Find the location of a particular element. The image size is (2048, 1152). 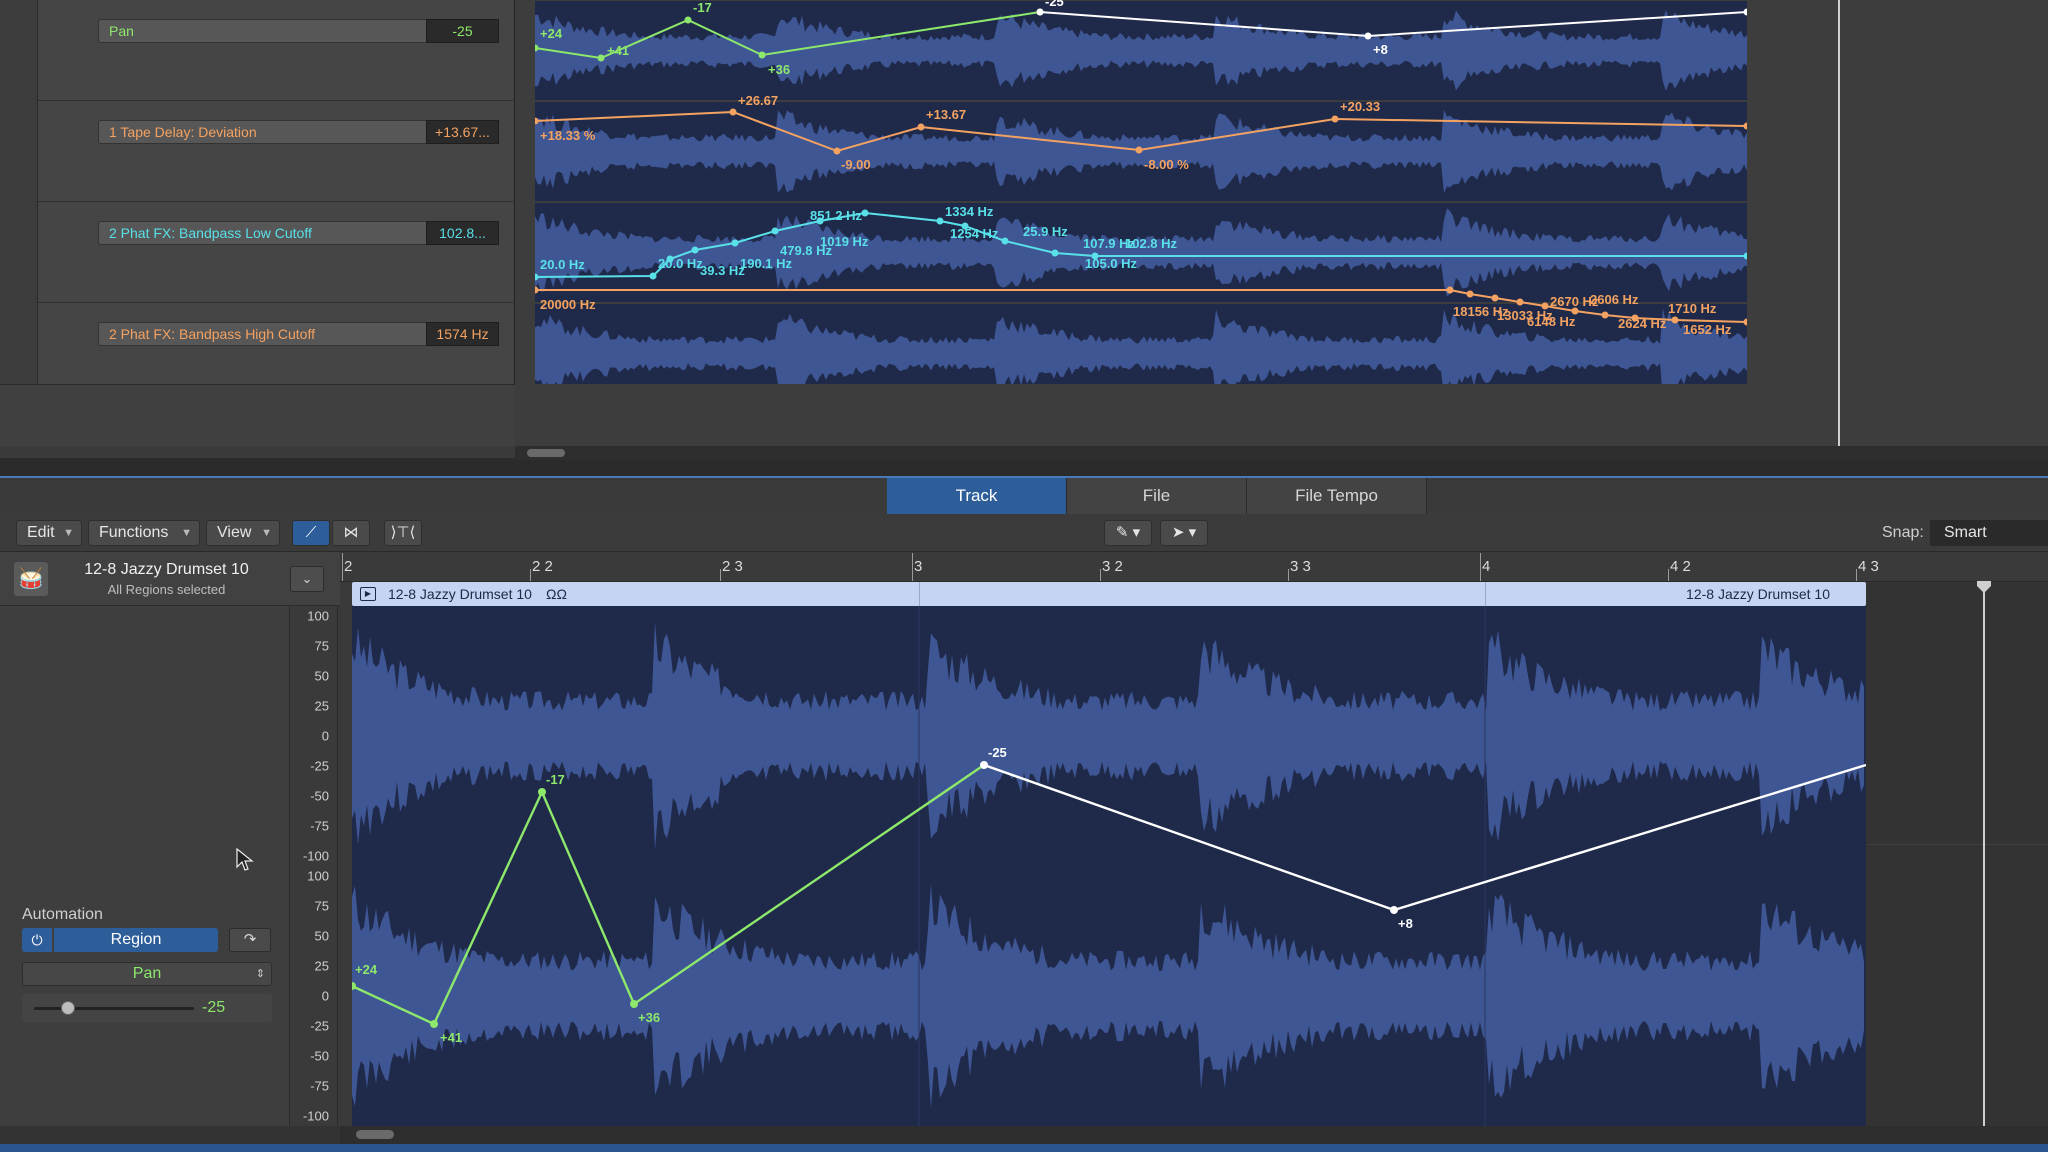

point-label: +13.67 is located at coordinates (946, 114).